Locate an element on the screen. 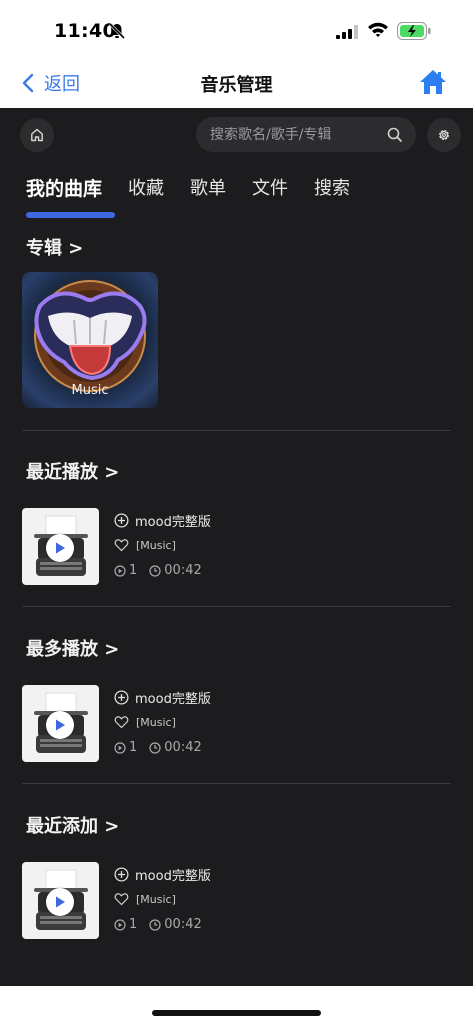 Image resolution: width=473 pixels, height=1024 pixels. tab-label: 文件 is located at coordinates (270, 188).